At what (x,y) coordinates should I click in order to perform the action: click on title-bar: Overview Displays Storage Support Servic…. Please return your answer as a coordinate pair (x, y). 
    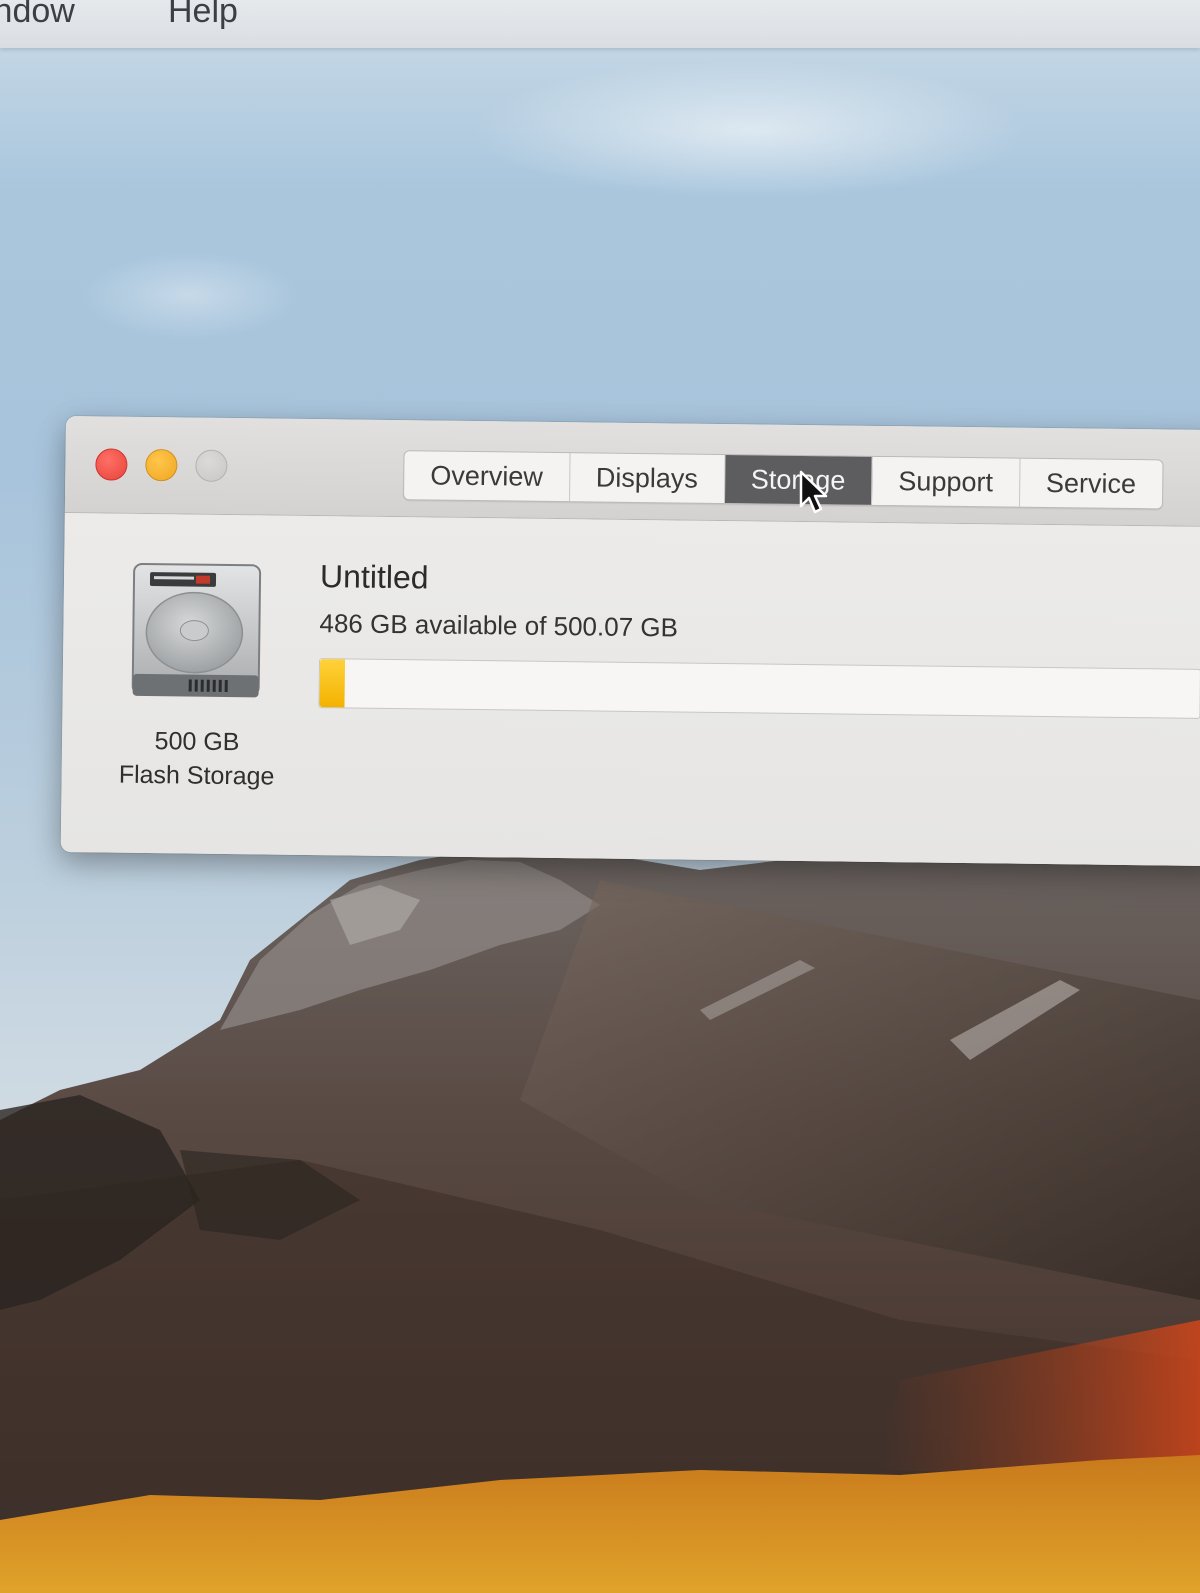
    Looking at the image, I should click on (632, 472).